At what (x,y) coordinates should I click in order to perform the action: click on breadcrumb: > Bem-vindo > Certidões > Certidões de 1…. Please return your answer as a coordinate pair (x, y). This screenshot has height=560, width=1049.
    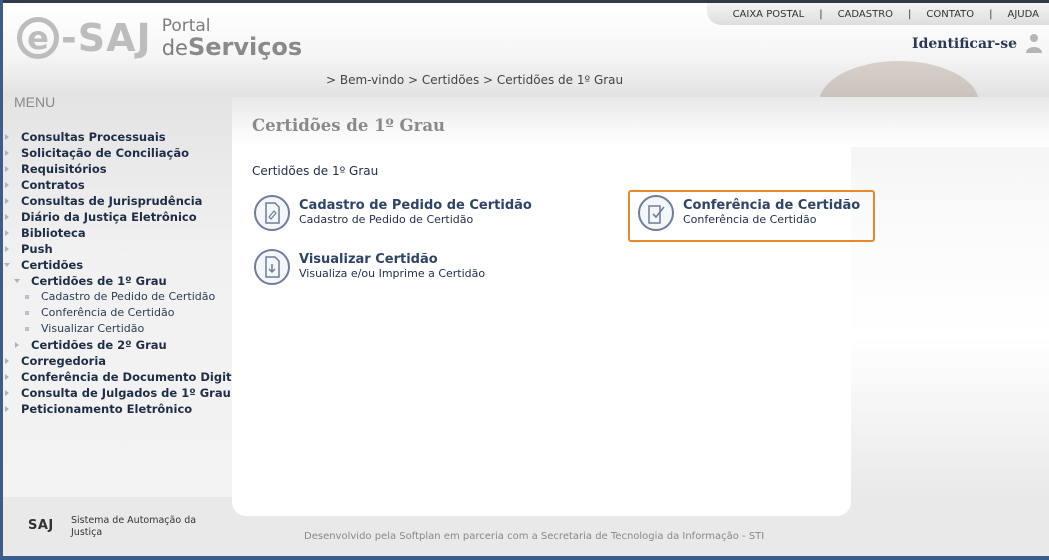
    Looking at the image, I should click on (475, 80).